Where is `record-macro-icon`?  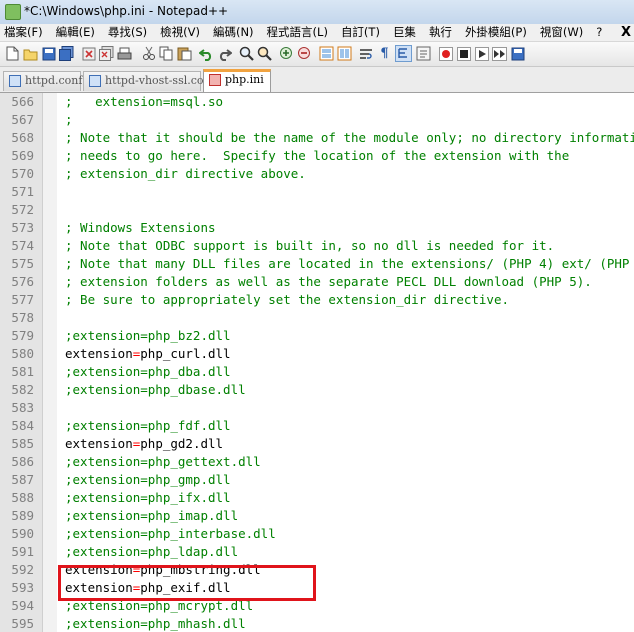 record-macro-icon is located at coordinates (445, 53).